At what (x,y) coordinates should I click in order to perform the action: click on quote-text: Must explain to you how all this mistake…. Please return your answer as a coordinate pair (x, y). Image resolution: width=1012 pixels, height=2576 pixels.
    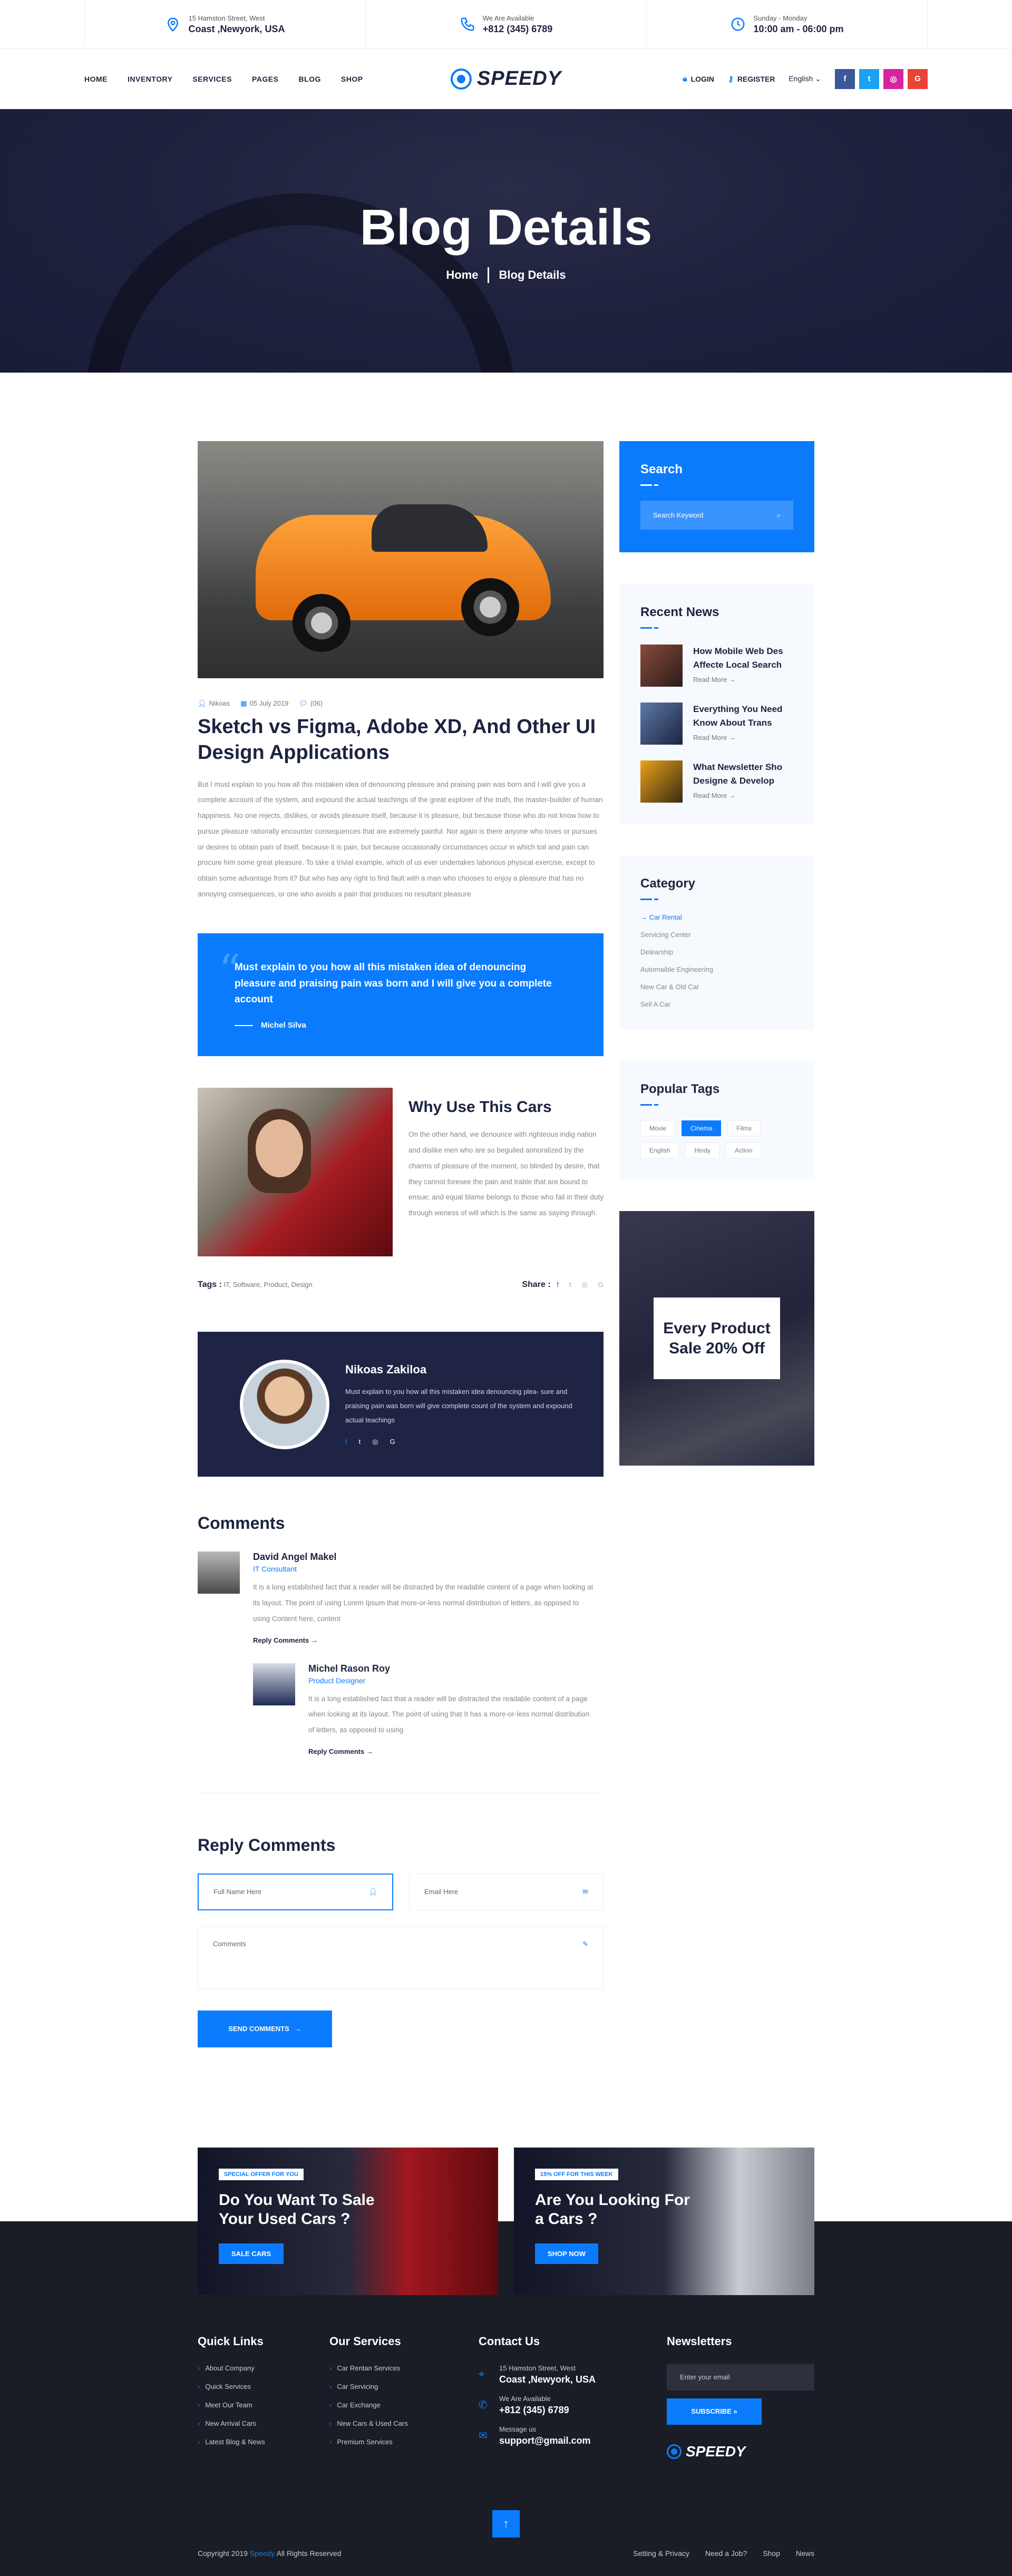
    Looking at the image, I should click on (393, 984).